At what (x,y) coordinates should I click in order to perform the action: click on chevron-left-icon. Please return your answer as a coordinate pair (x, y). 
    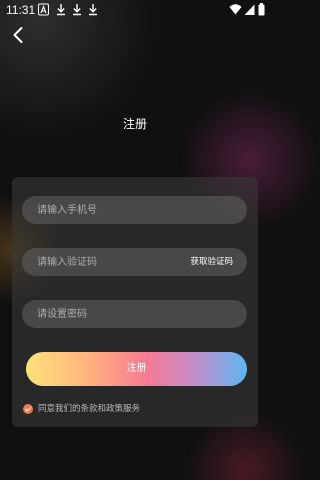
    Looking at the image, I should click on (18, 35).